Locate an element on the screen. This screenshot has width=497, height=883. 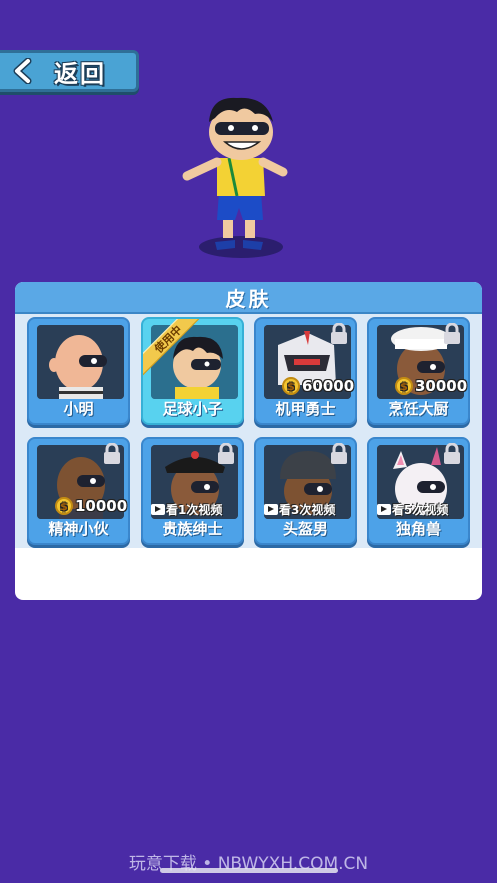
price-tag: $ 60000 is located at coordinates (318, 386).